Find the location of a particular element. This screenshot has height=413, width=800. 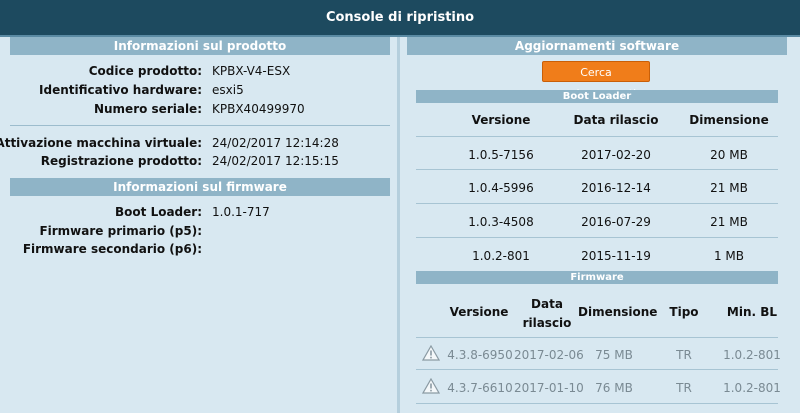

firmware-col-min-bl: Min. BL is located at coordinates (752, 312).